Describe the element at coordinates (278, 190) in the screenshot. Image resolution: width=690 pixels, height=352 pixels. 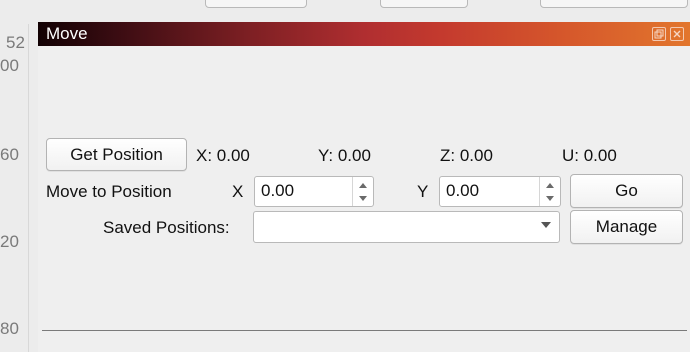
I see `move-x-value: 0.00` at that location.